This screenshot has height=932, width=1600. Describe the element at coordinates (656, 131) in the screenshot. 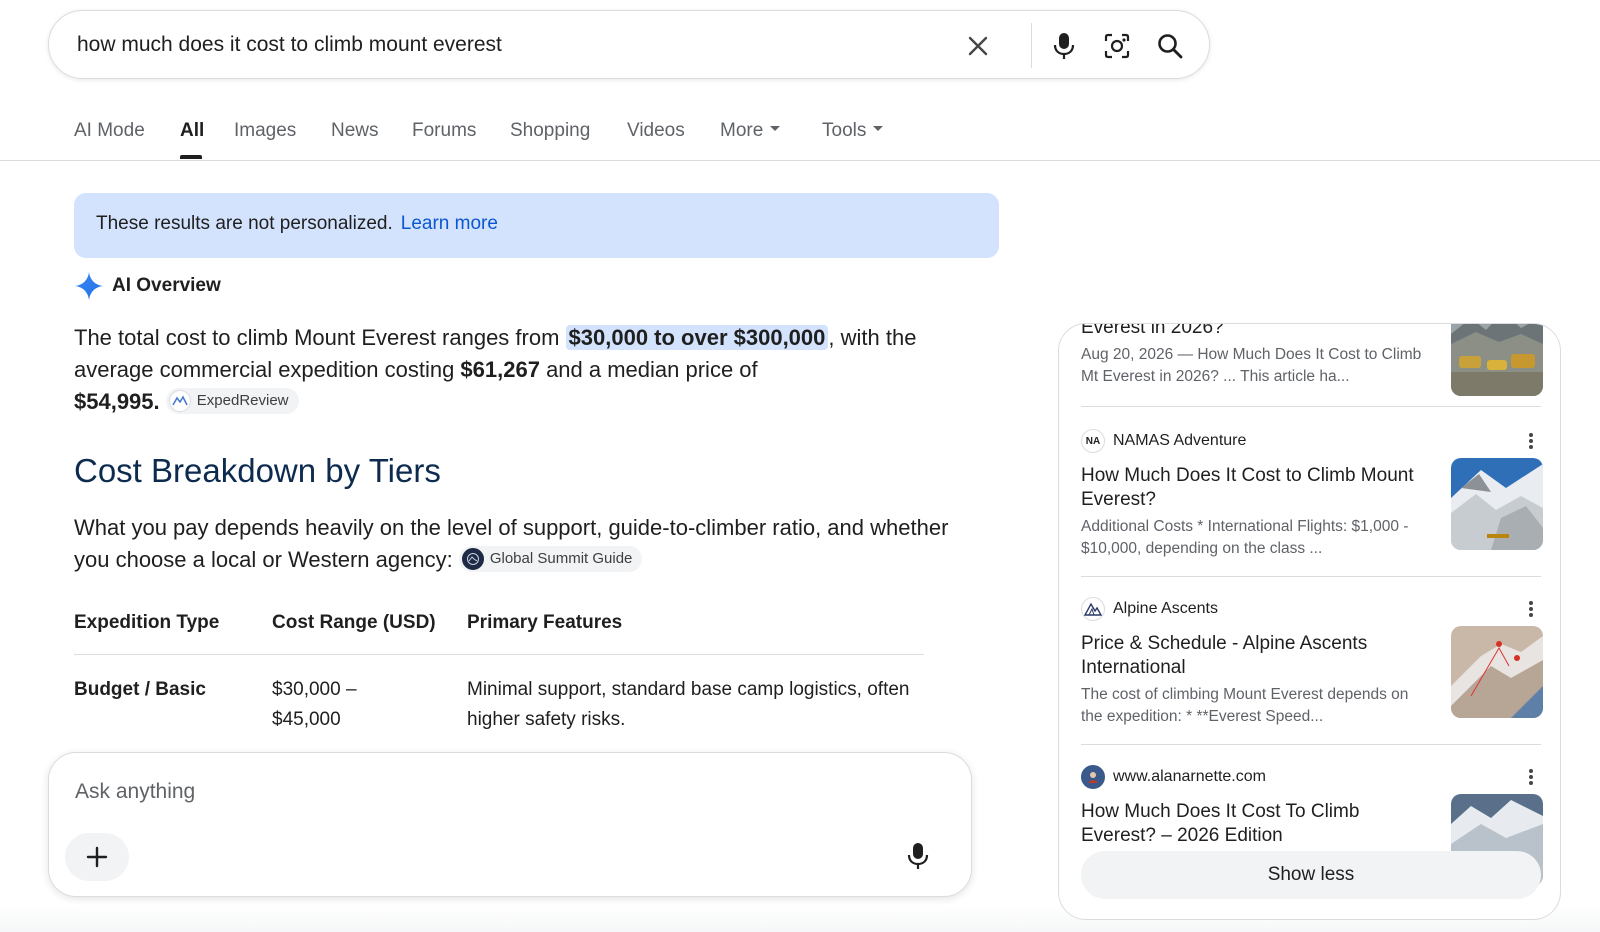

I see `tab-videos: Videos` at that location.